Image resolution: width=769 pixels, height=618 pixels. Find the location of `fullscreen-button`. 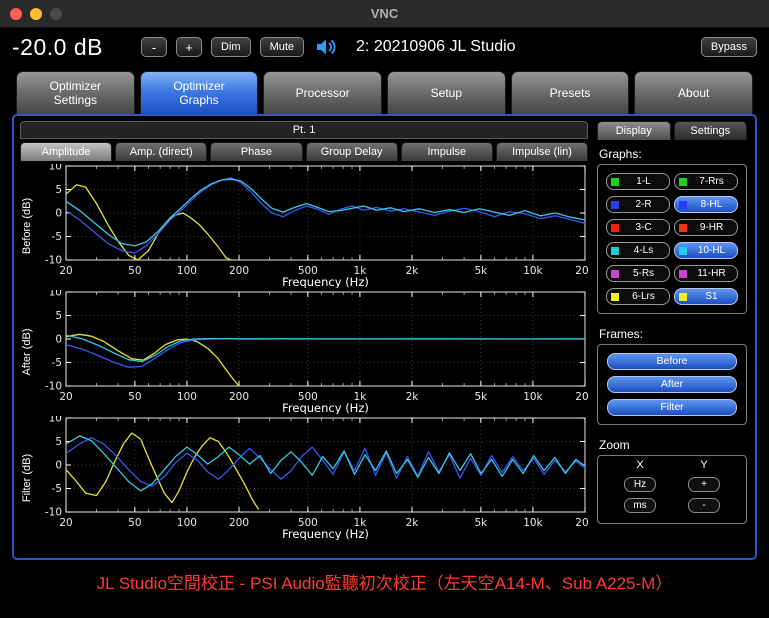

fullscreen-button is located at coordinates (56, 13).